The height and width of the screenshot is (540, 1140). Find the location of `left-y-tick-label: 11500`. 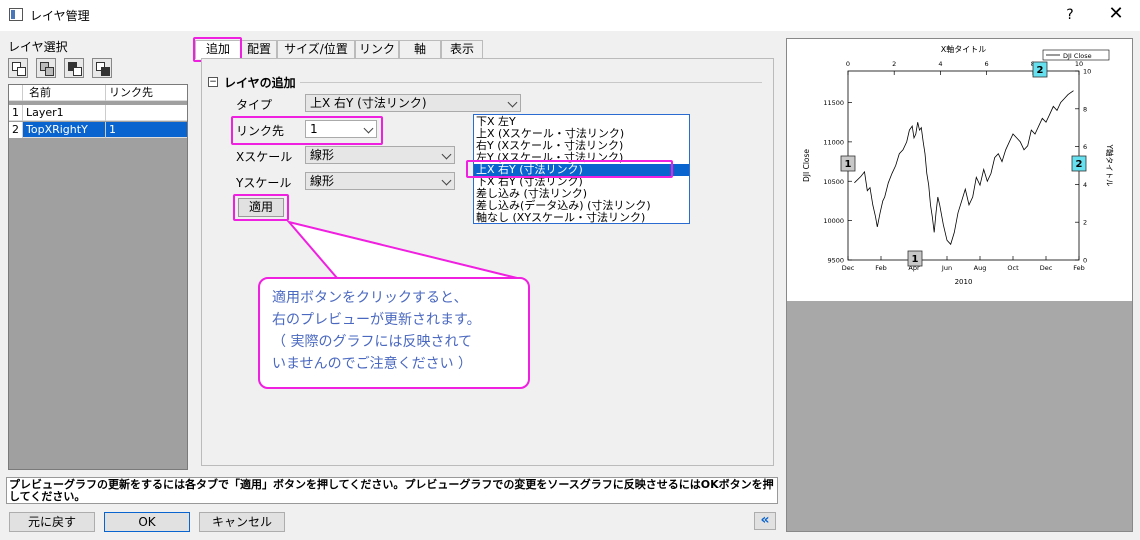

left-y-tick-label: 11500 is located at coordinates (833, 103).